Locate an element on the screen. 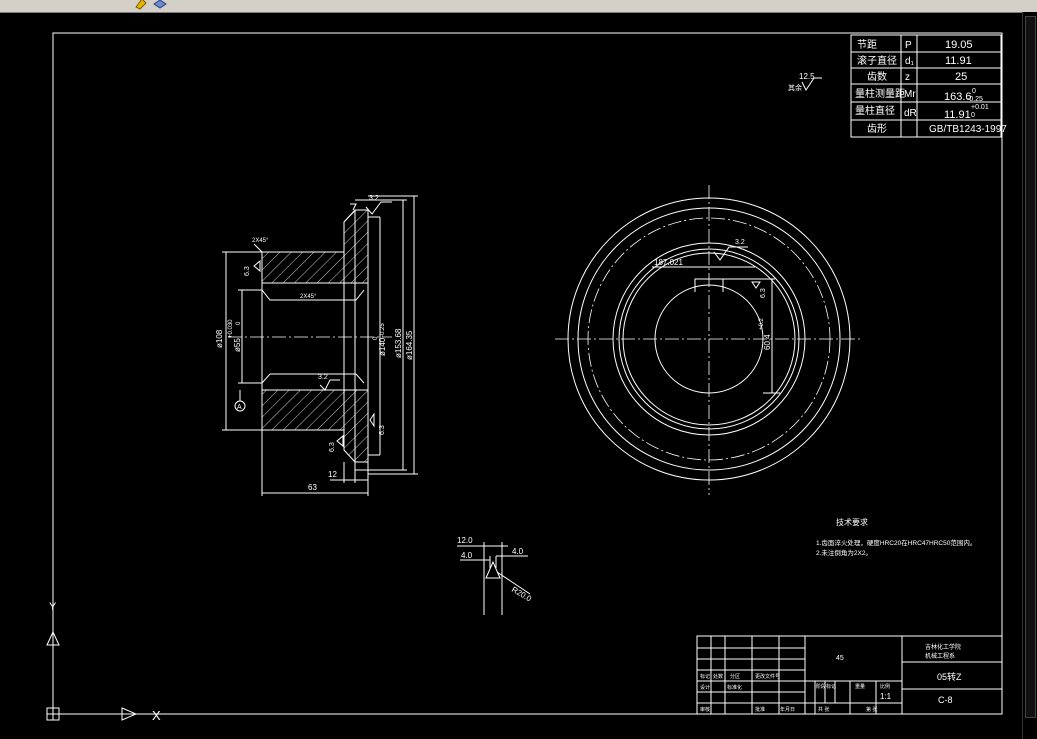 Image resolution: width=1037 pixels, height=739 pixels. svg-text: 阶段标记 is located at coordinates (826, 686).